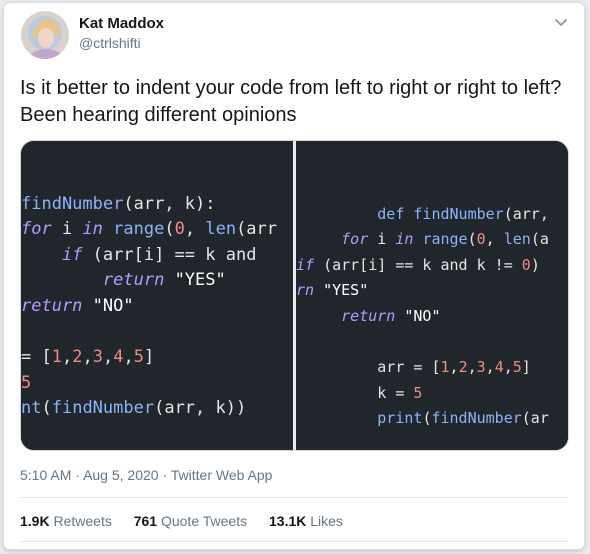 The height and width of the screenshot is (554, 590). I want to click on tweet-date: Aug 5, 2020, so click(121, 475).